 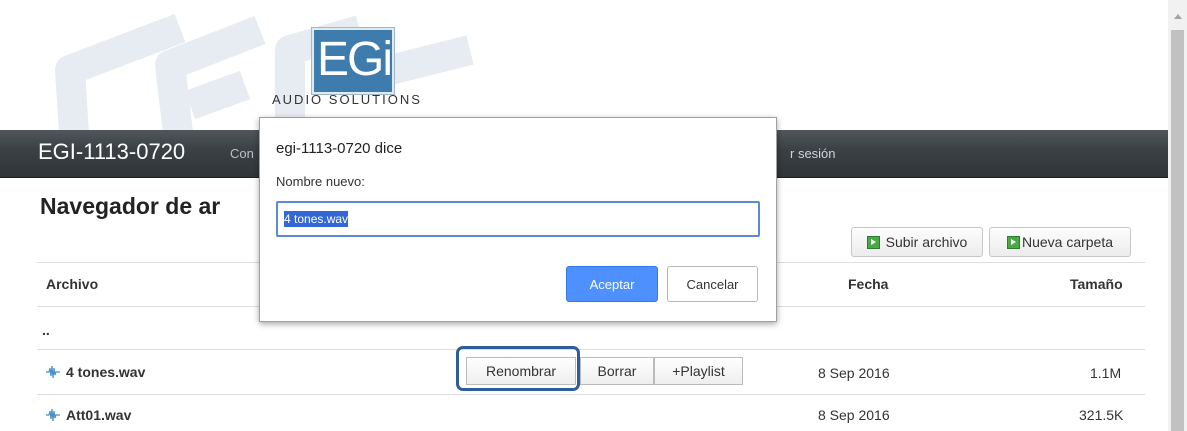 I want to click on file-size: 1.1M, so click(x=1106, y=373).